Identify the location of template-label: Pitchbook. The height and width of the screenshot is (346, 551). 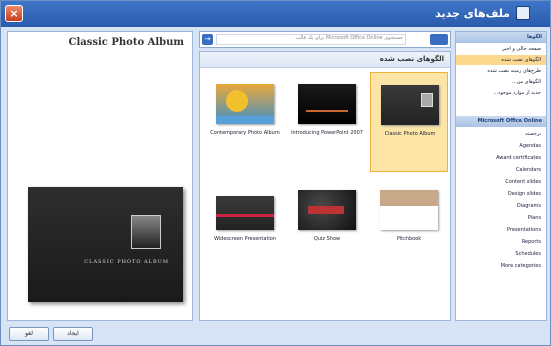
(409, 239).